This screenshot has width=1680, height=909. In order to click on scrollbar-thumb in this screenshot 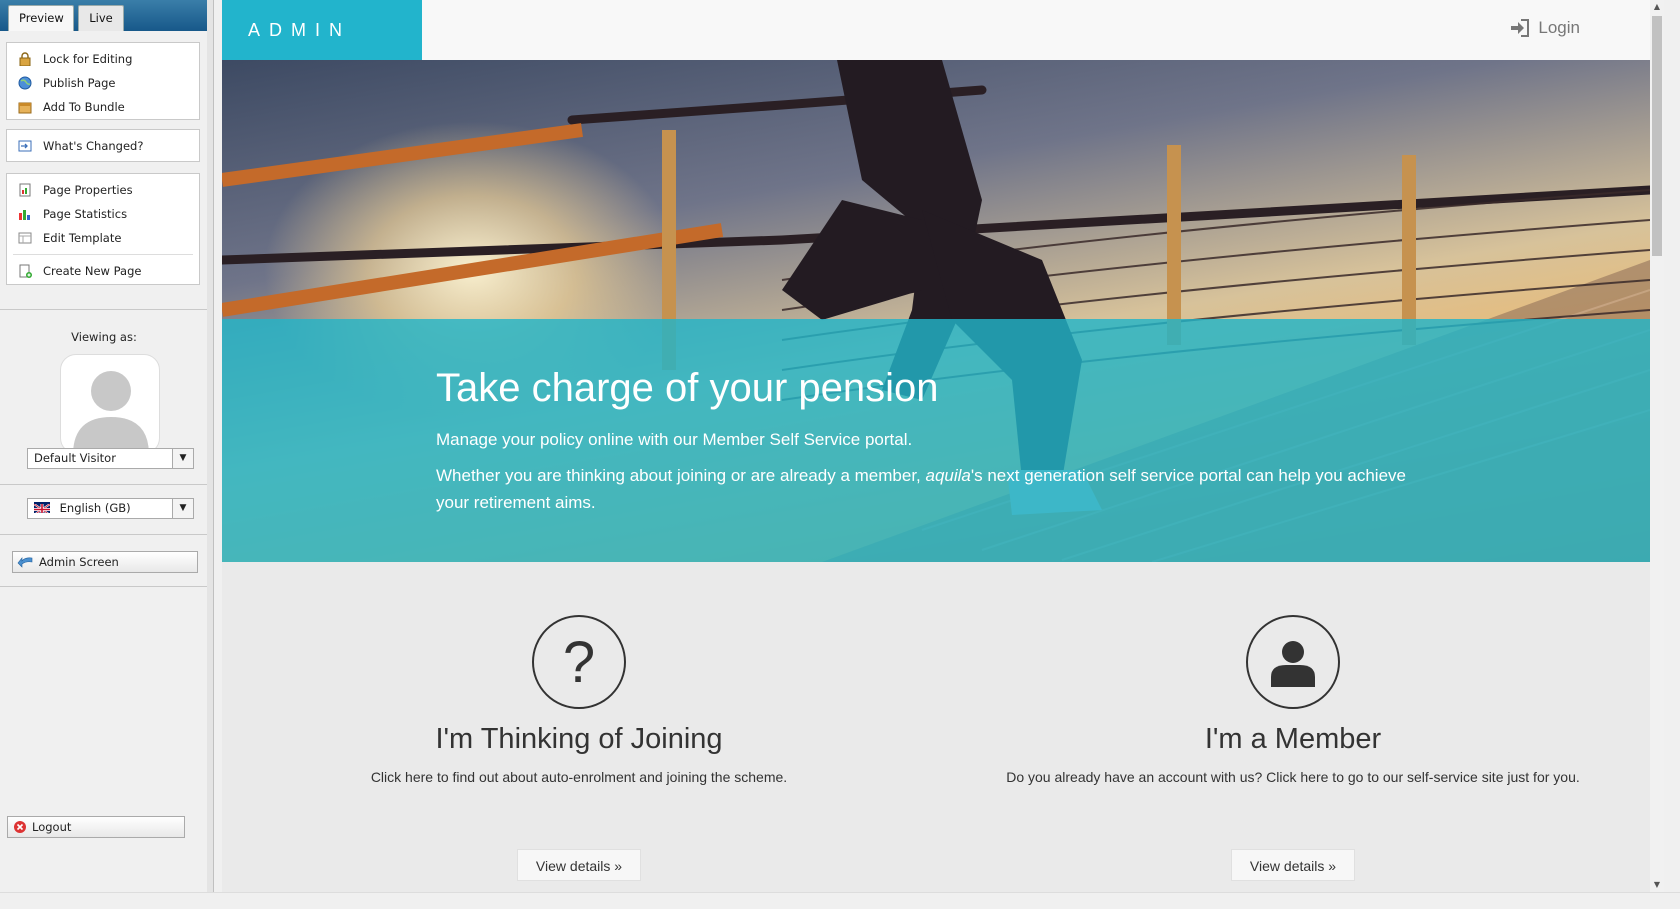, I will do `click(1657, 136)`.